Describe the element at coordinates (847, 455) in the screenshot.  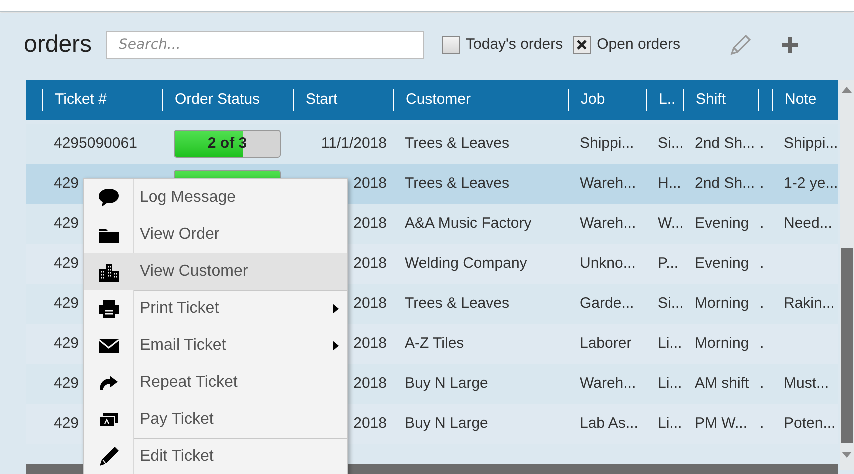
I see `scroll-down-icon` at that location.